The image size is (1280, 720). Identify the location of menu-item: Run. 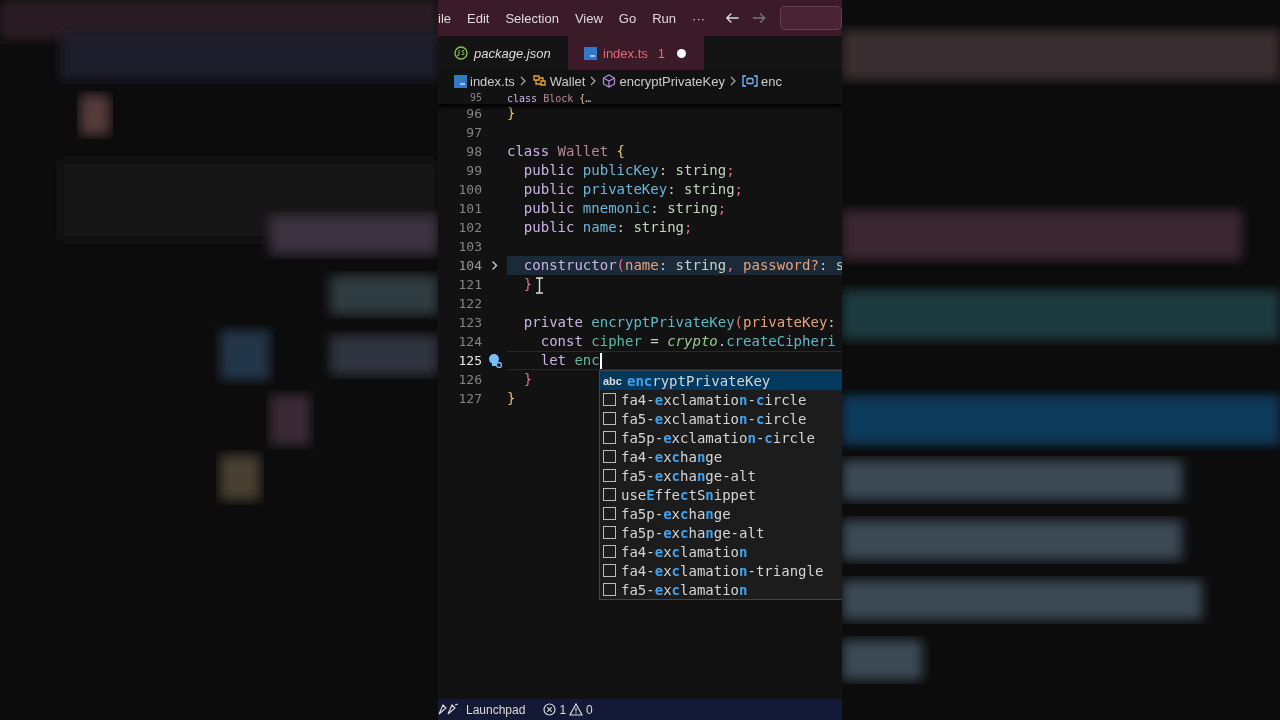
(664, 18).